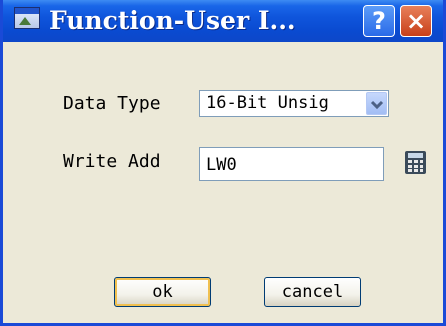 This screenshot has height=326, width=446. I want to click on chevron-down-icon, so click(377, 105).